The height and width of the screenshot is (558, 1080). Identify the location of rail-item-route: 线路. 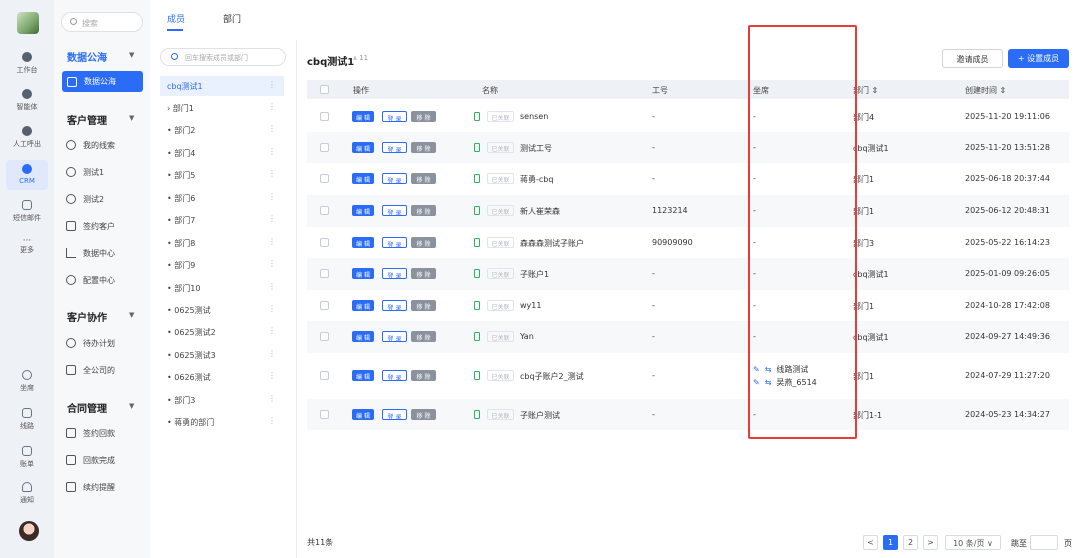
(27, 419).